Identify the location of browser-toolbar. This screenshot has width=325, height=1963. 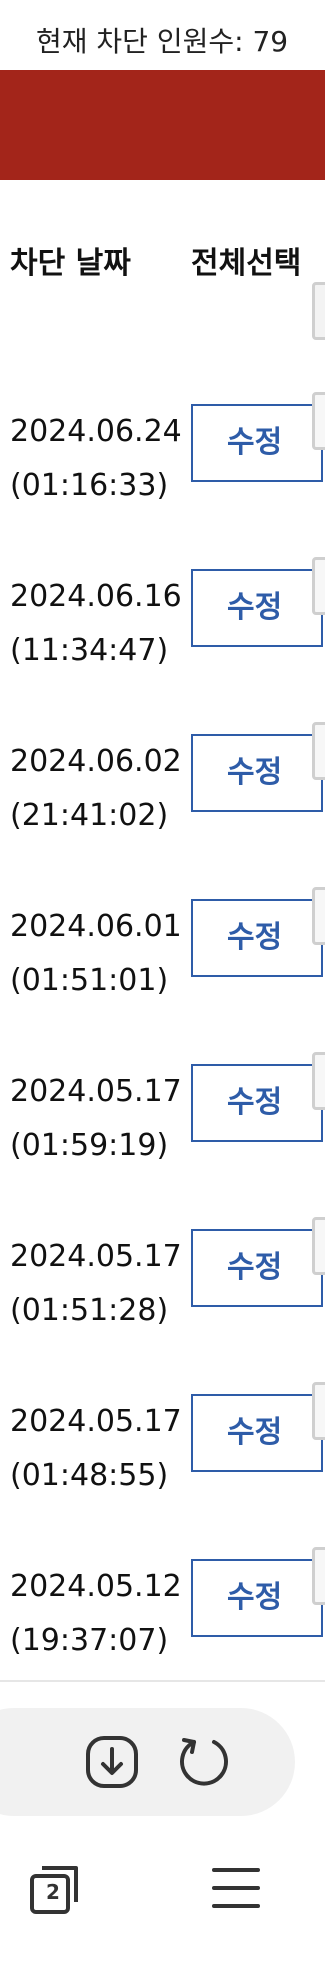
(147, 1762).